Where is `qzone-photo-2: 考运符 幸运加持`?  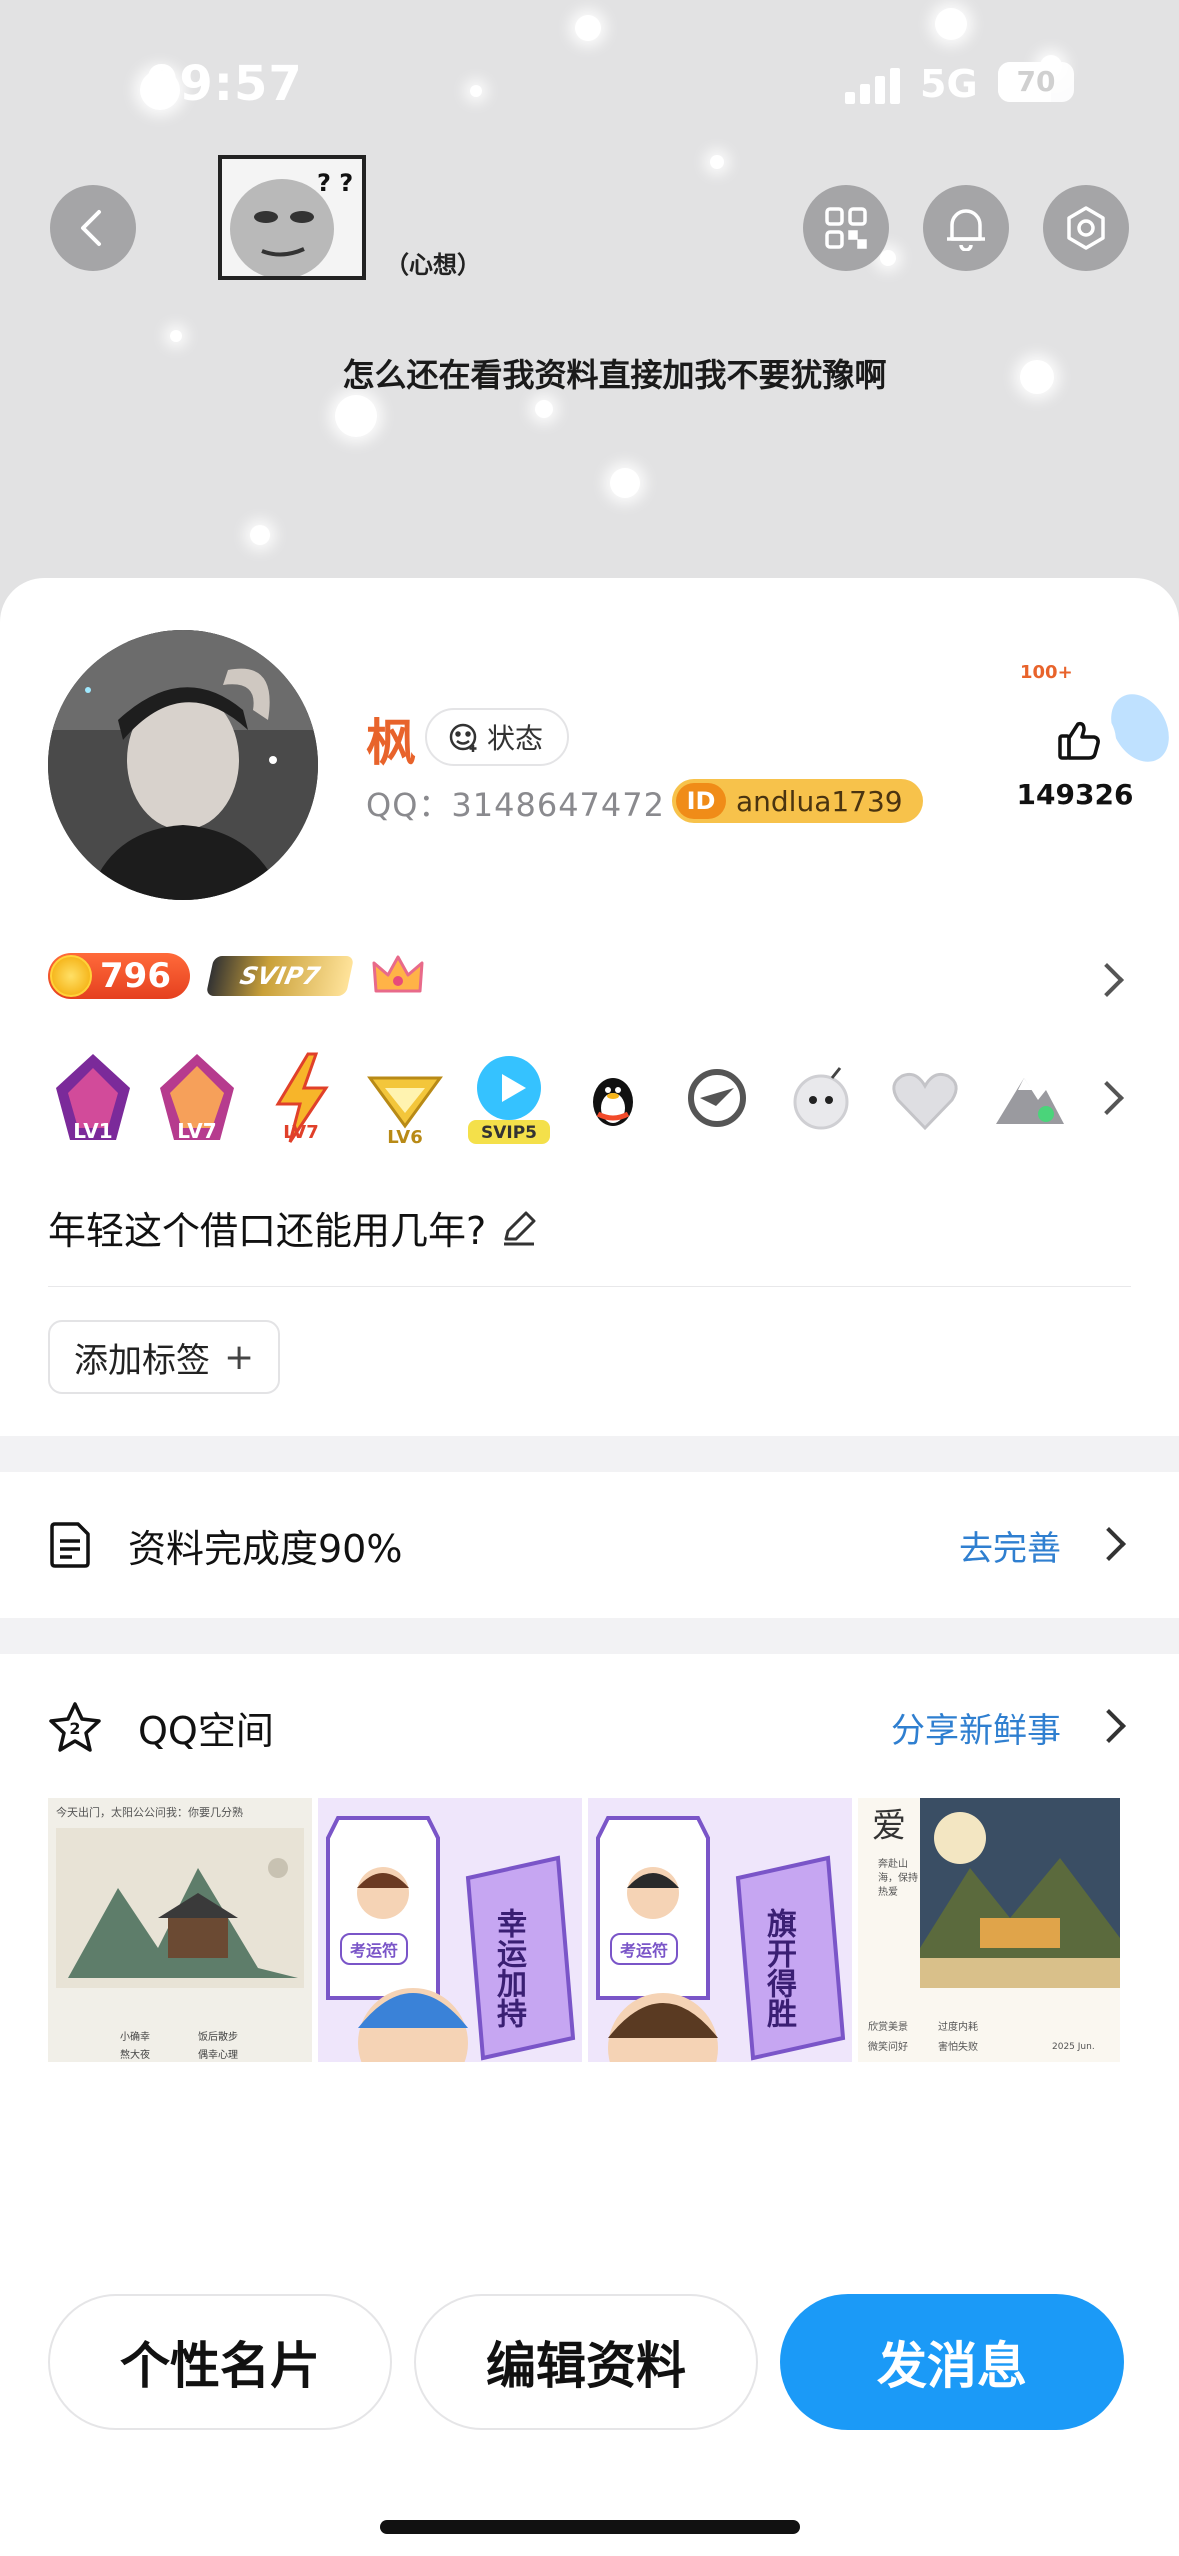 qzone-photo-2: 考运符 幸运加持 is located at coordinates (450, 1930).